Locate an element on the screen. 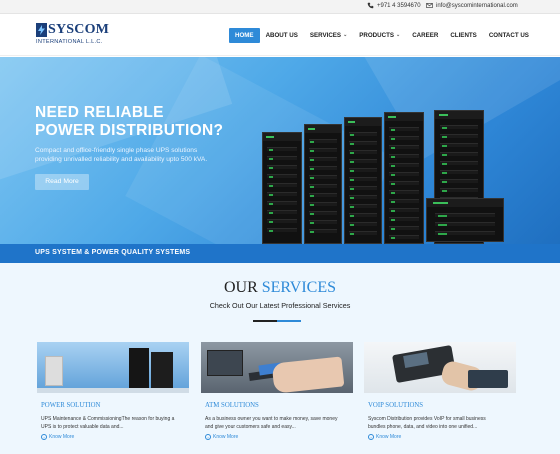 The image size is (560, 454). services-heading-services: SERVICES is located at coordinates (299, 287).